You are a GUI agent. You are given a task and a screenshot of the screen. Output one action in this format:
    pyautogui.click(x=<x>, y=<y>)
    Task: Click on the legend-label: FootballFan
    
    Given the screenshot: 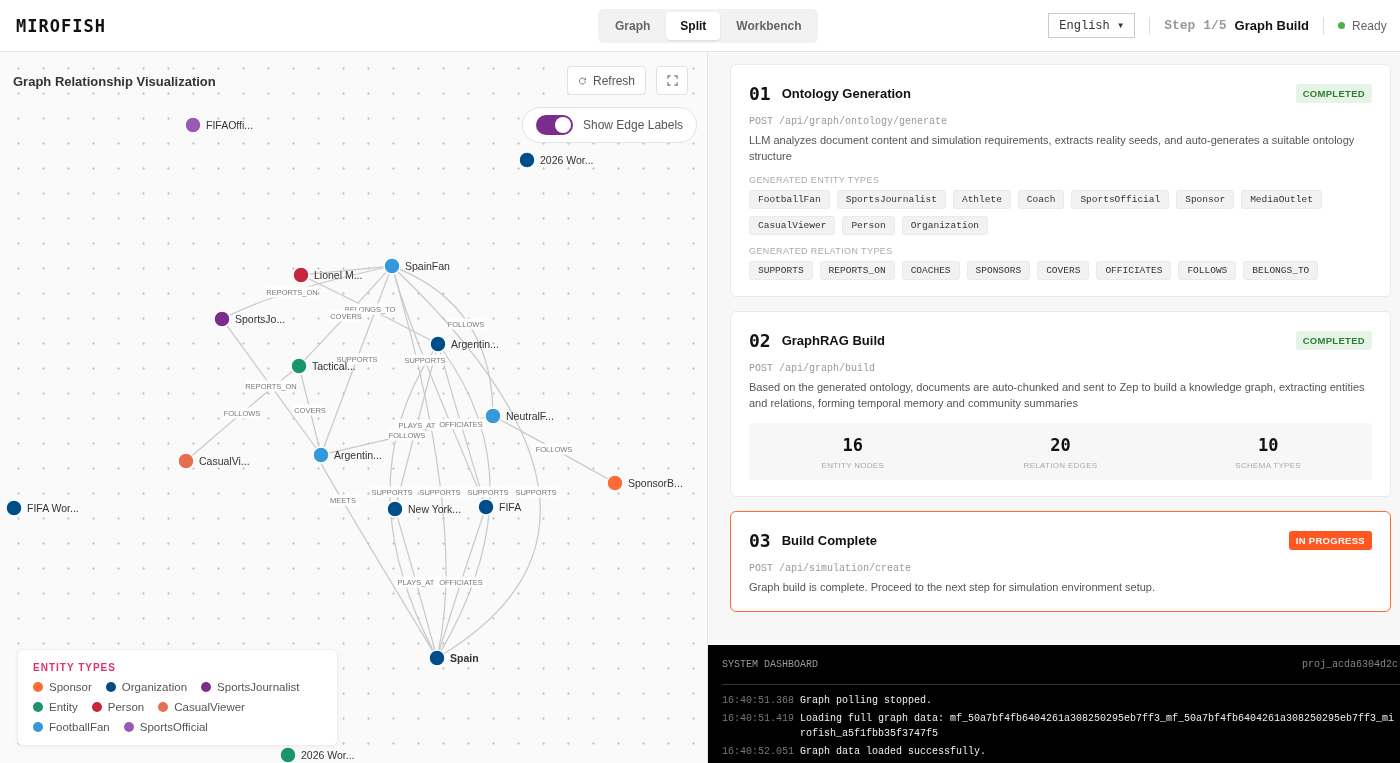 What is the action you would take?
    pyautogui.click(x=79, y=727)
    